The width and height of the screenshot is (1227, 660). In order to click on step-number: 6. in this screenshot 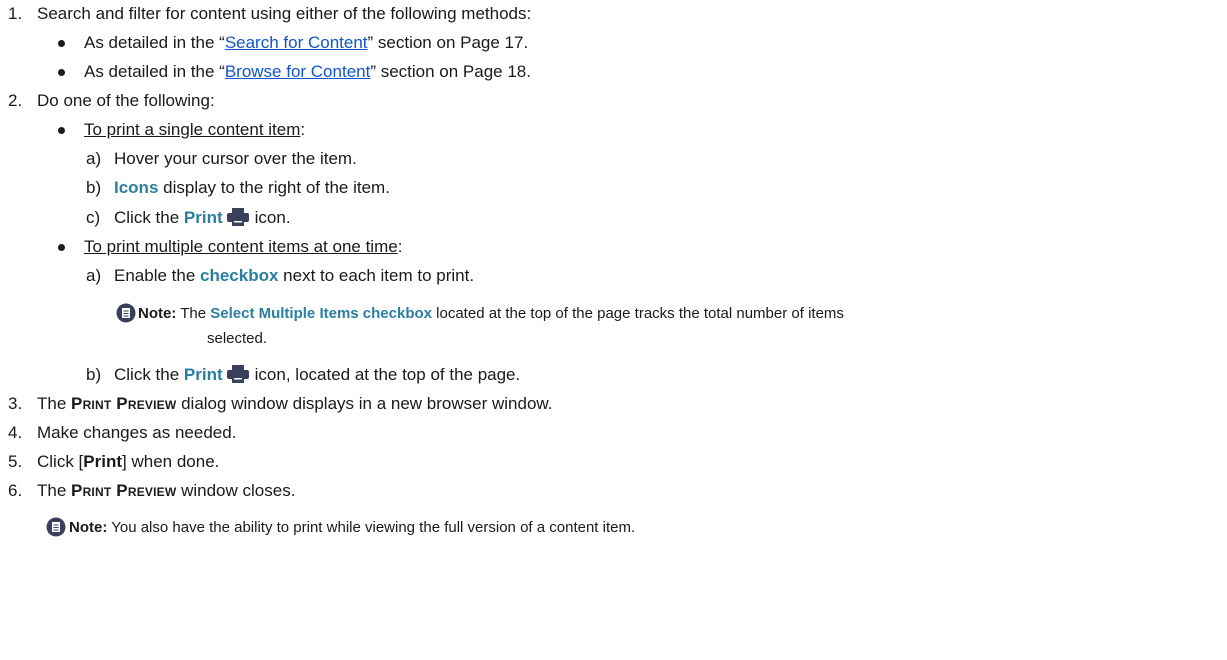, I will do `click(15, 490)`.